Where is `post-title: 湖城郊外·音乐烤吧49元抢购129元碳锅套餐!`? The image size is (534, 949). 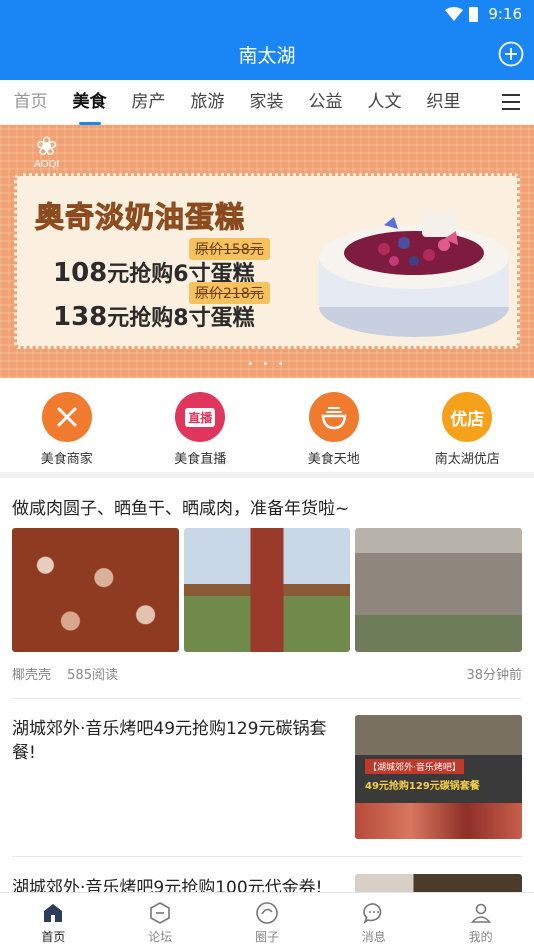
post-title: 湖城郊外·音乐烤吧49元抢购129元碳锅套餐! is located at coordinates (169, 741).